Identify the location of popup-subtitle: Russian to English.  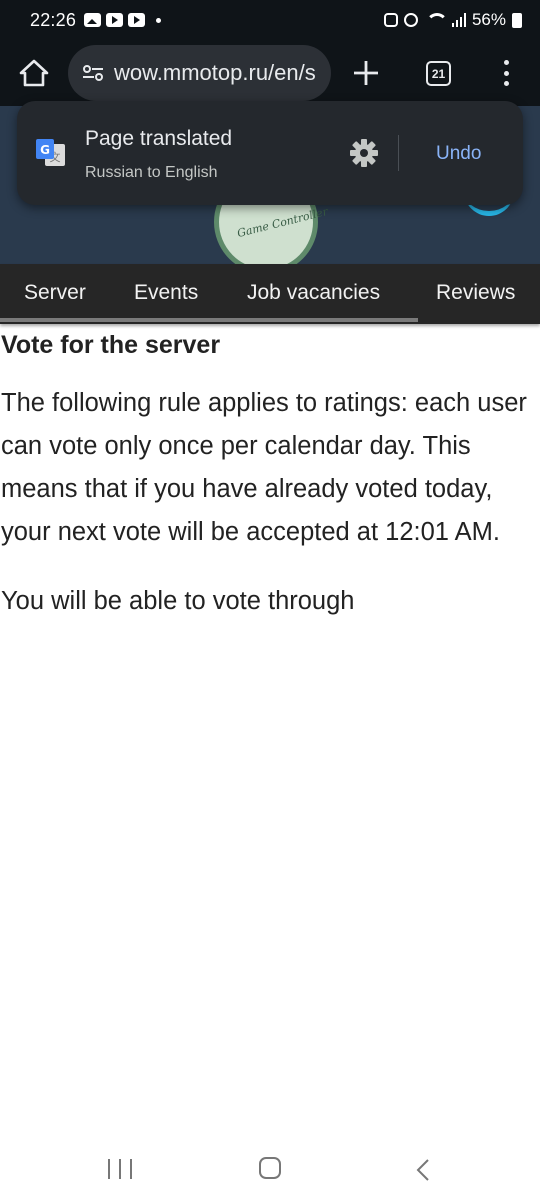
(151, 172).